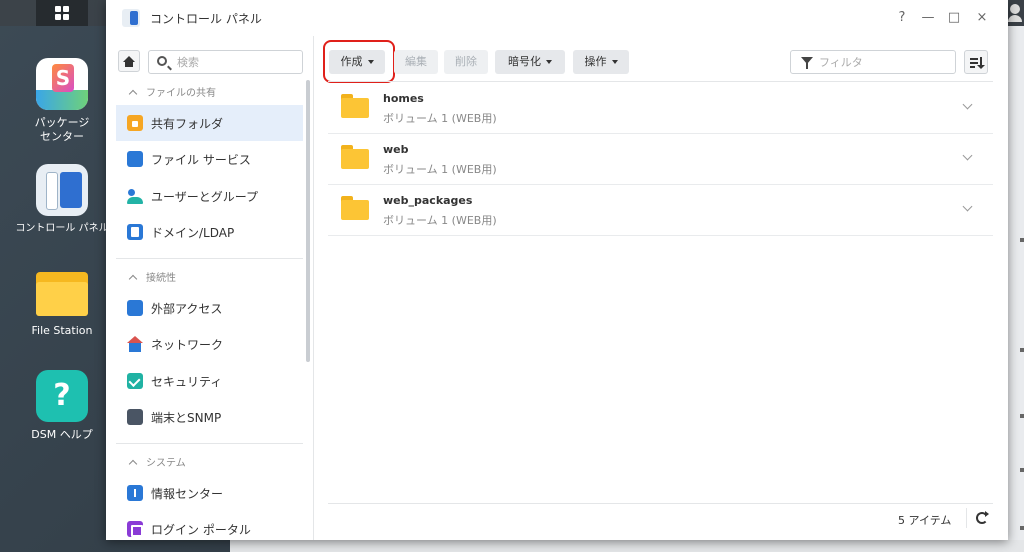 The image size is (1024, 552). Describe the element at coordinates (135, 308) in the screenshot. I see `external-access-icon` at that location.